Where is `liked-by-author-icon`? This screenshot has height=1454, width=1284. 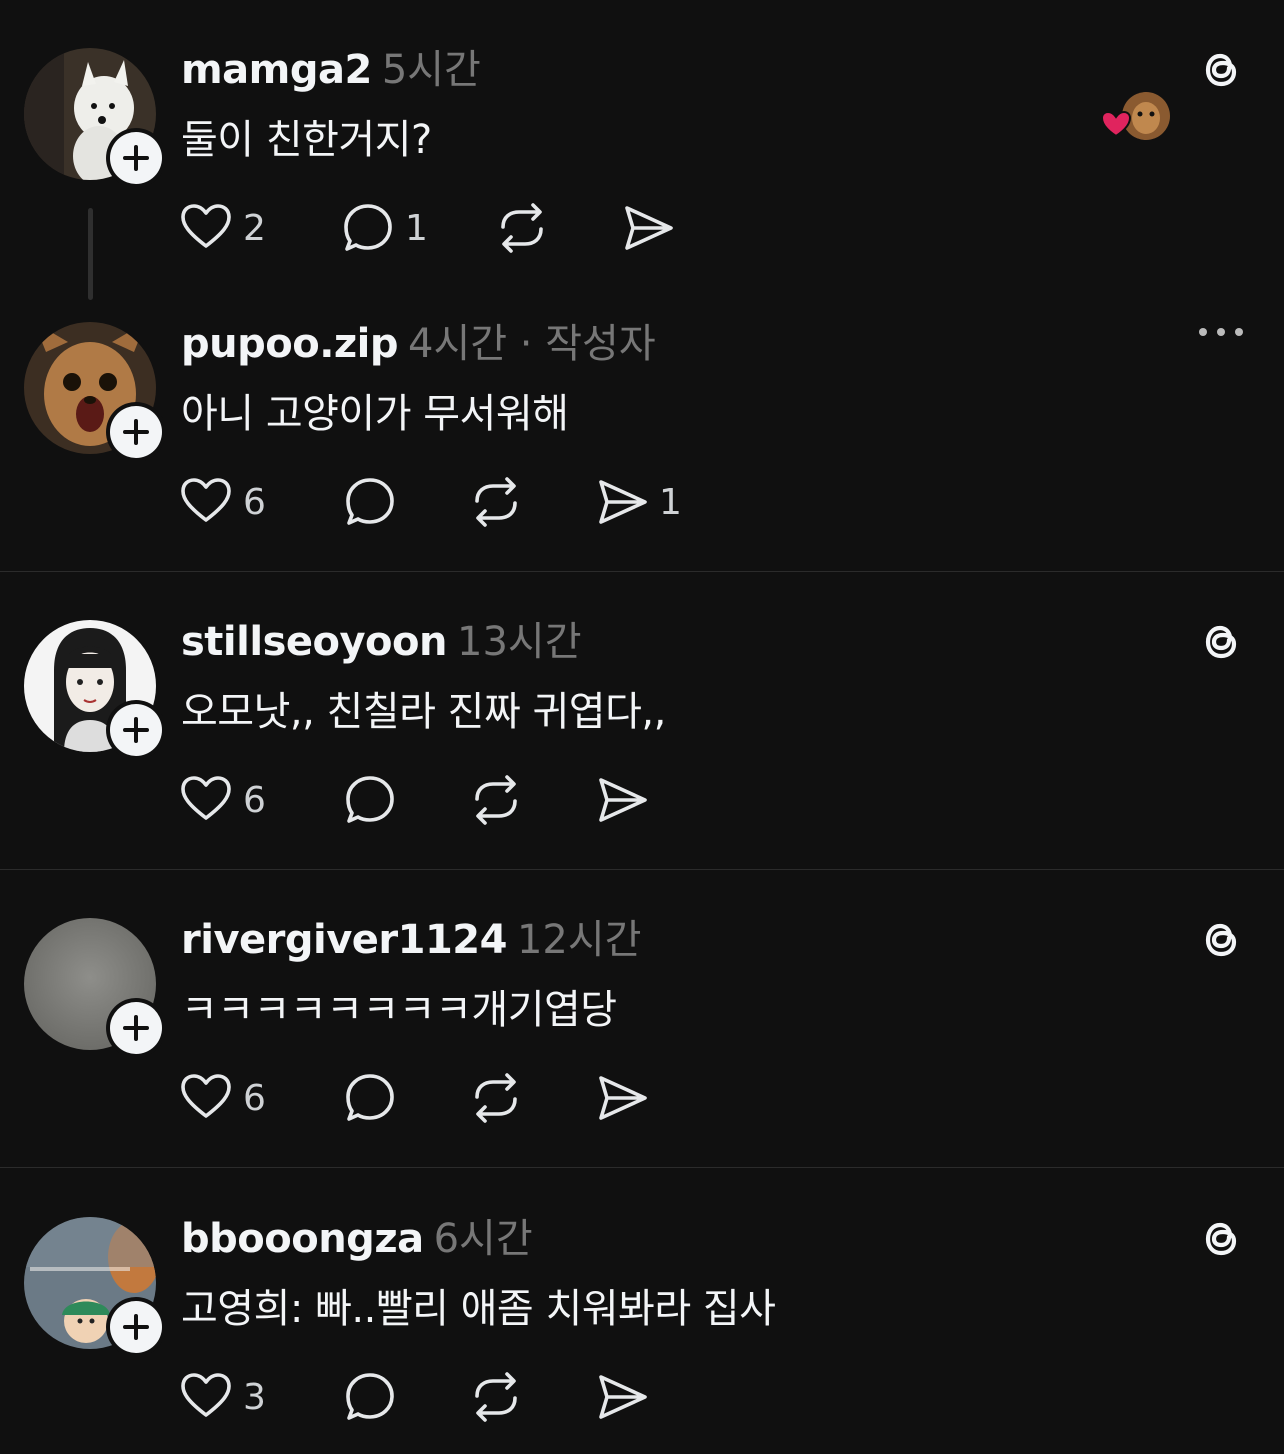 liked-by-author-icon is located at coordinates (1135, 116).